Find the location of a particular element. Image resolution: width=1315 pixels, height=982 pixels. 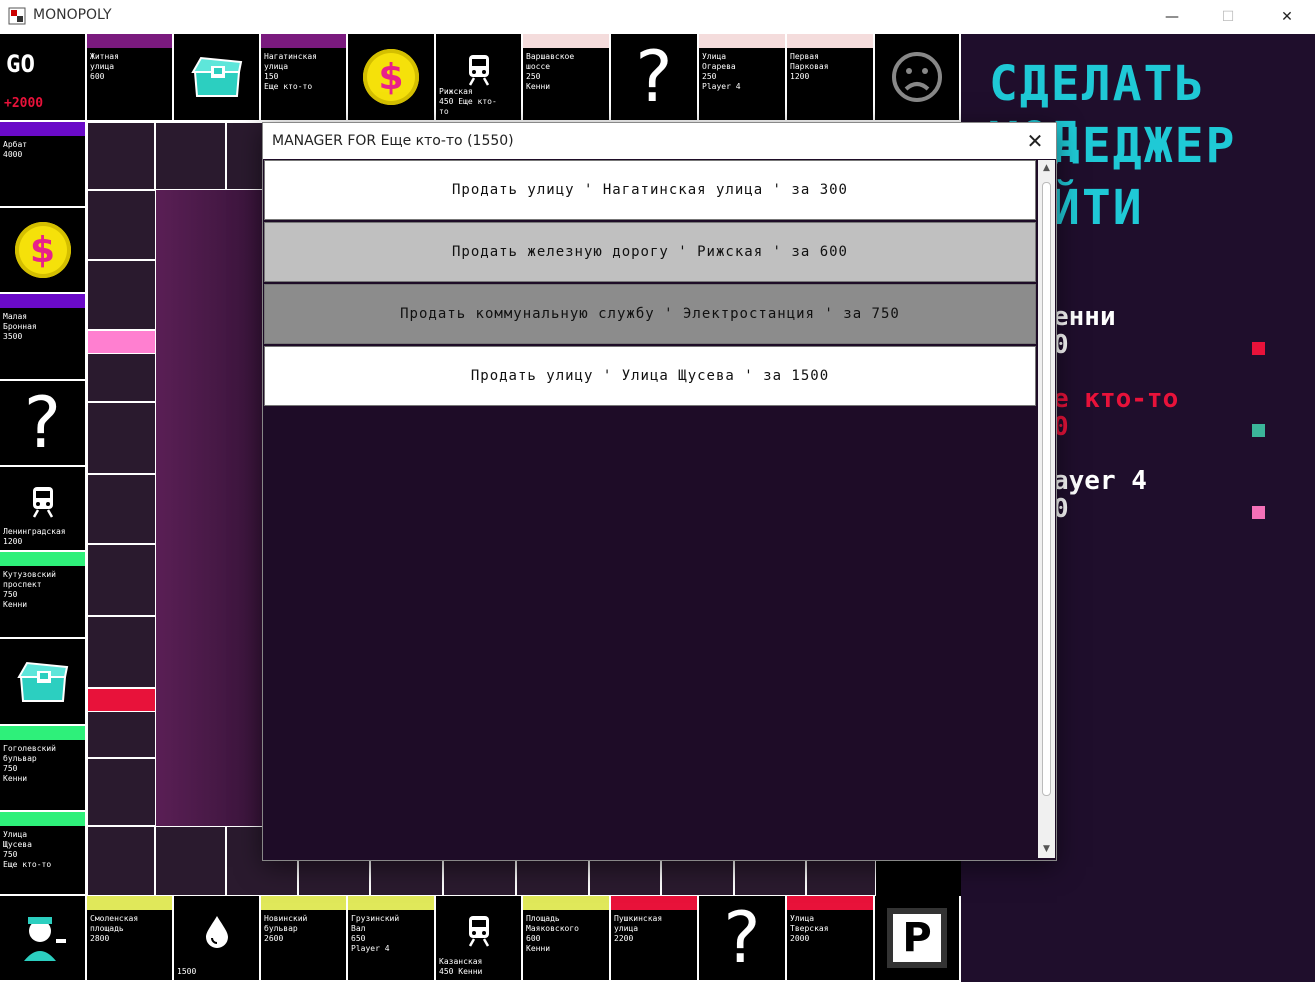

top-tile-0: Житная улица 600 is located at coordinates (130, 78).